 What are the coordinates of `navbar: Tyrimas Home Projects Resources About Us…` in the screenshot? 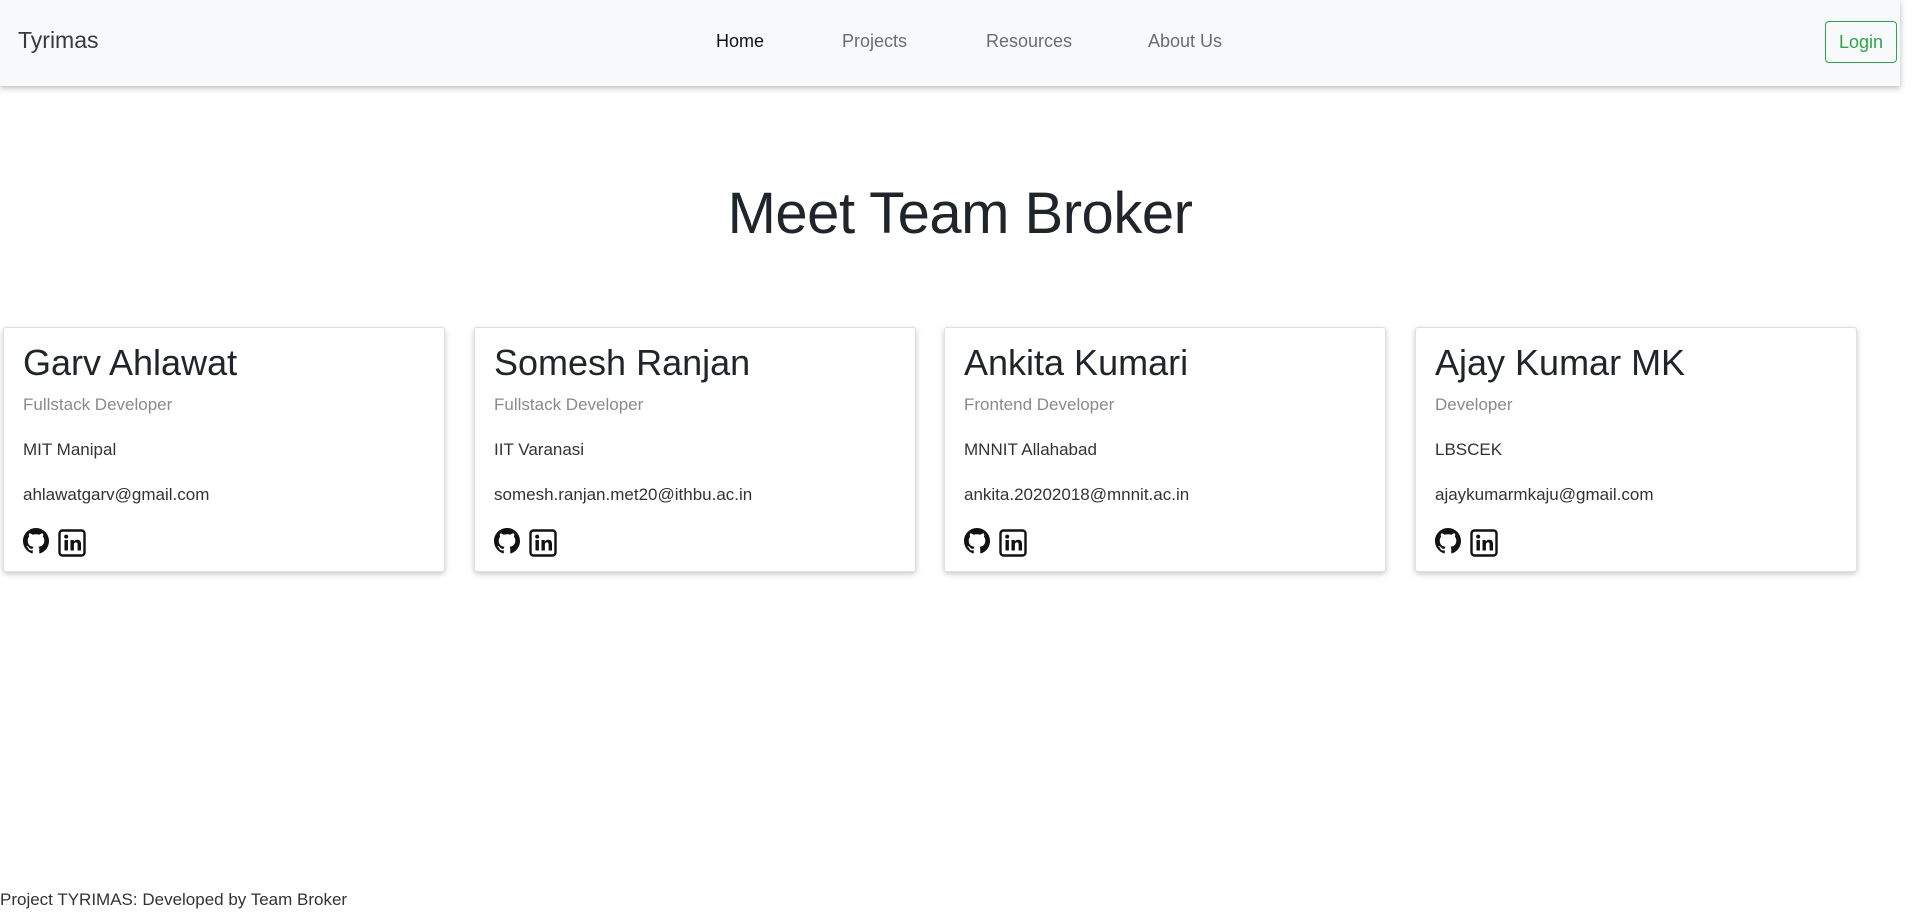 It's located at (950, 43).